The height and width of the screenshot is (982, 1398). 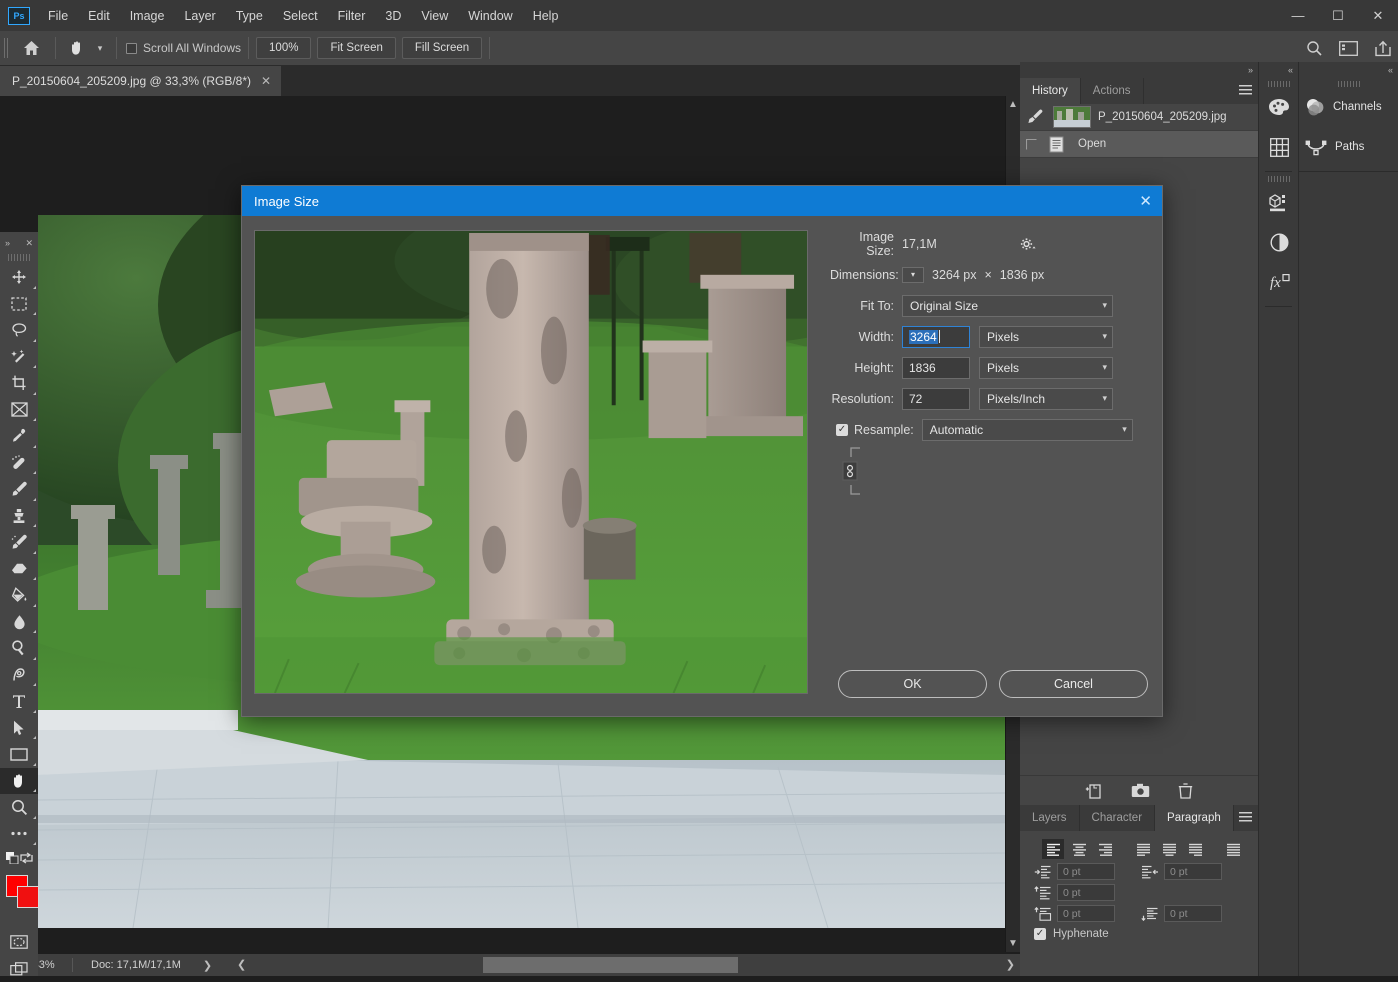 What do you see at coordinates (839, 430) in the screenshot?
I see `resample-checkbox: ✓` at bounding box center [839, 430].